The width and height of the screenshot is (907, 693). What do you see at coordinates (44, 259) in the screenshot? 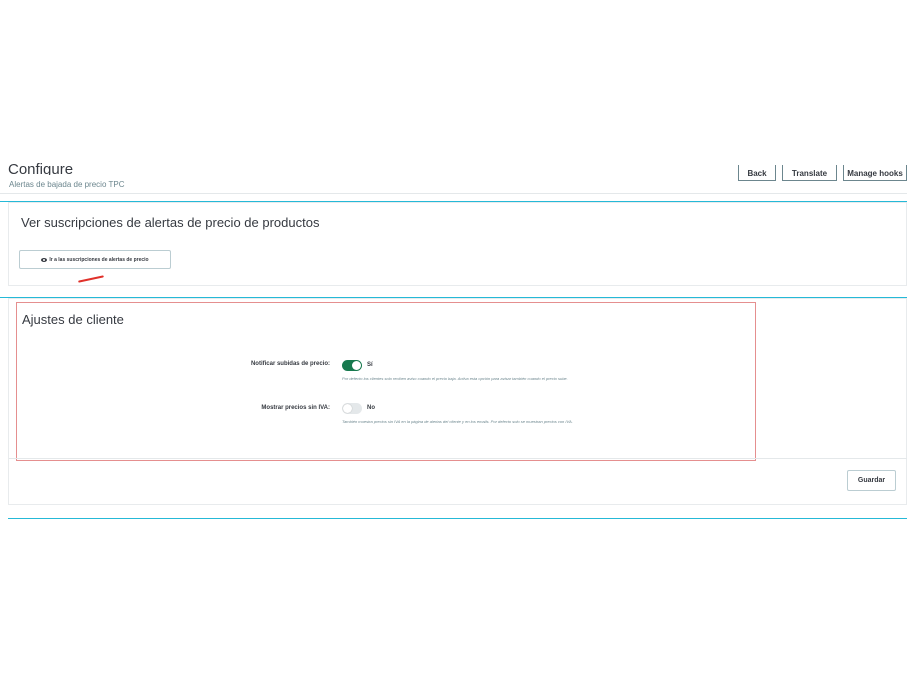
I see `eye-icon` at bounding box center [44, 259].